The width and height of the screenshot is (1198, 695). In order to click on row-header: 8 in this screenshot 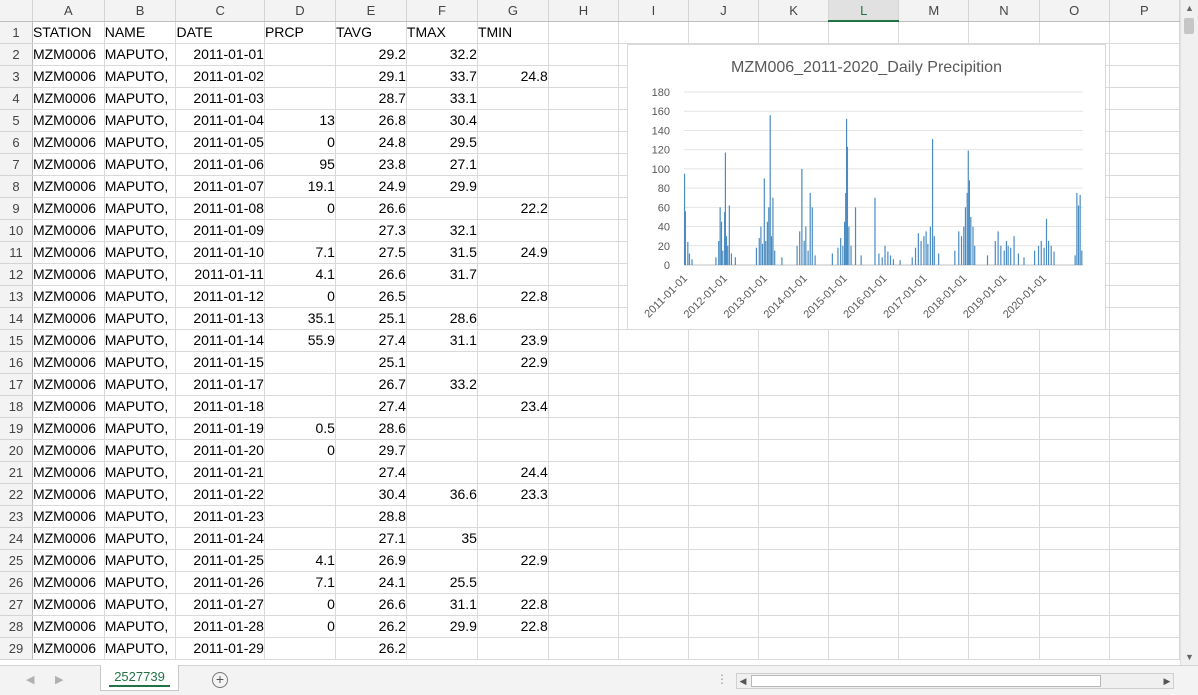, I will do `click(16, 186)`.